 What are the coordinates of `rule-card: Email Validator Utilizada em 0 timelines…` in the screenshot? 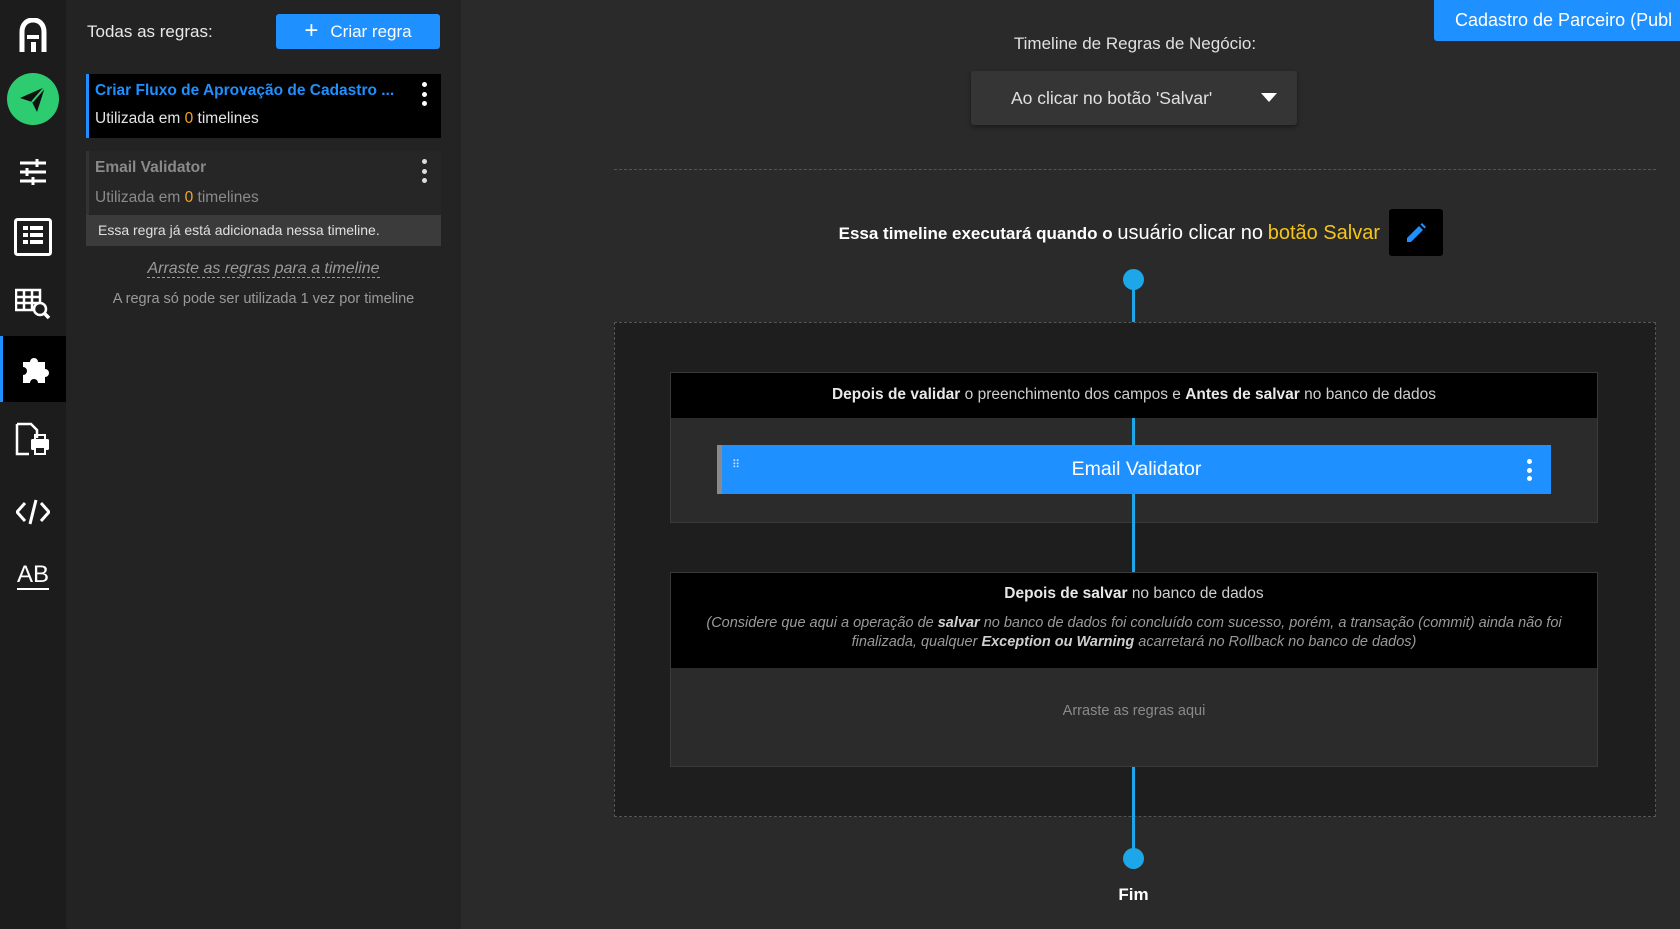 It's located at (263, 198).